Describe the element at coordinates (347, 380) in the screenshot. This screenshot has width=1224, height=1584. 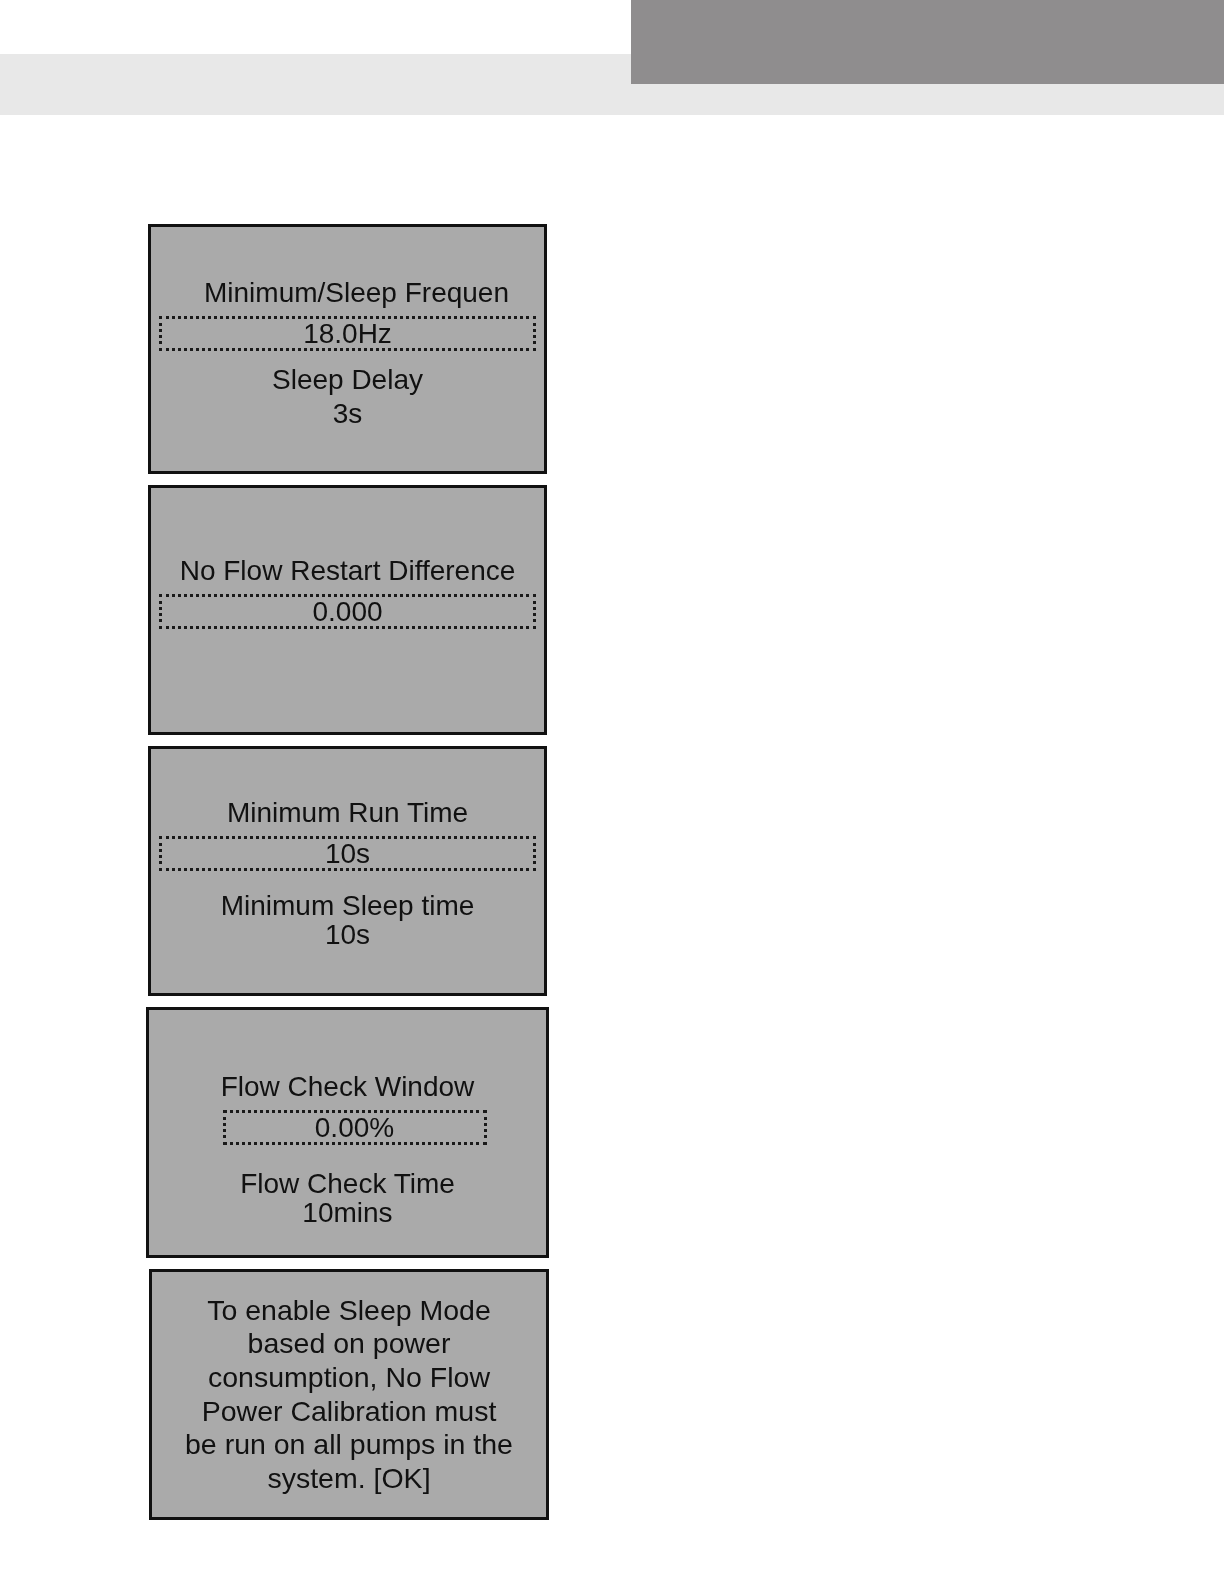
I see `setting-label: Sleep Delay` at that location.